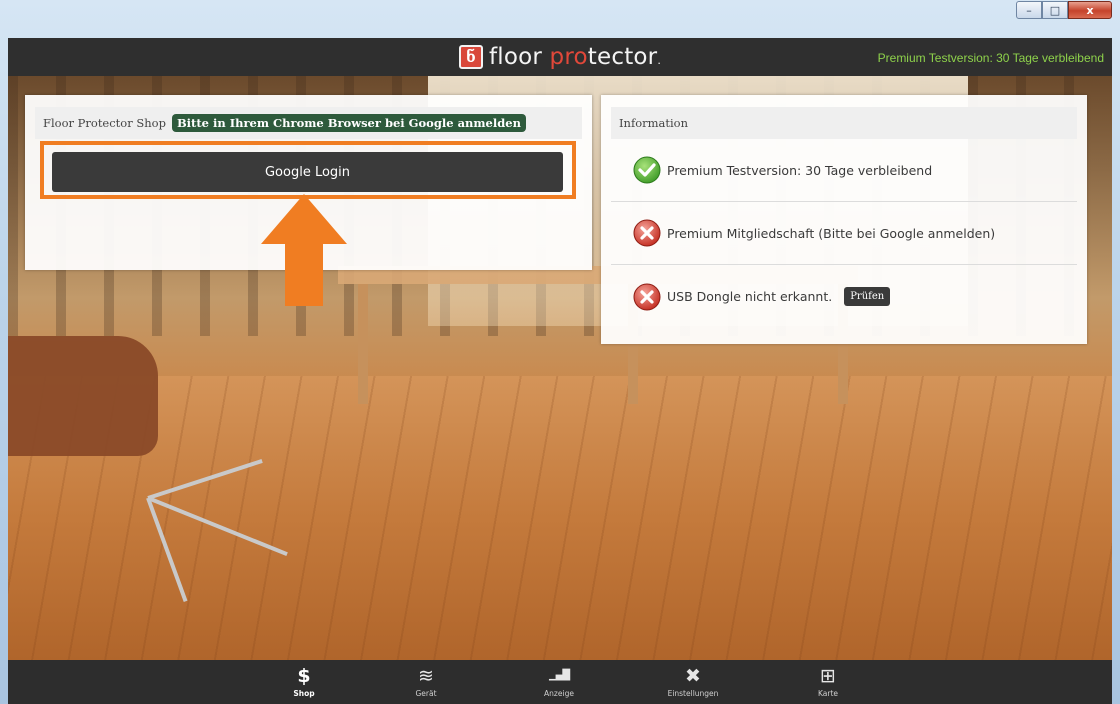  What do you see at coordinates (519, 57) in the screenshot?
I see `logo-text-part1: floor` at bounding box center [519, 57].